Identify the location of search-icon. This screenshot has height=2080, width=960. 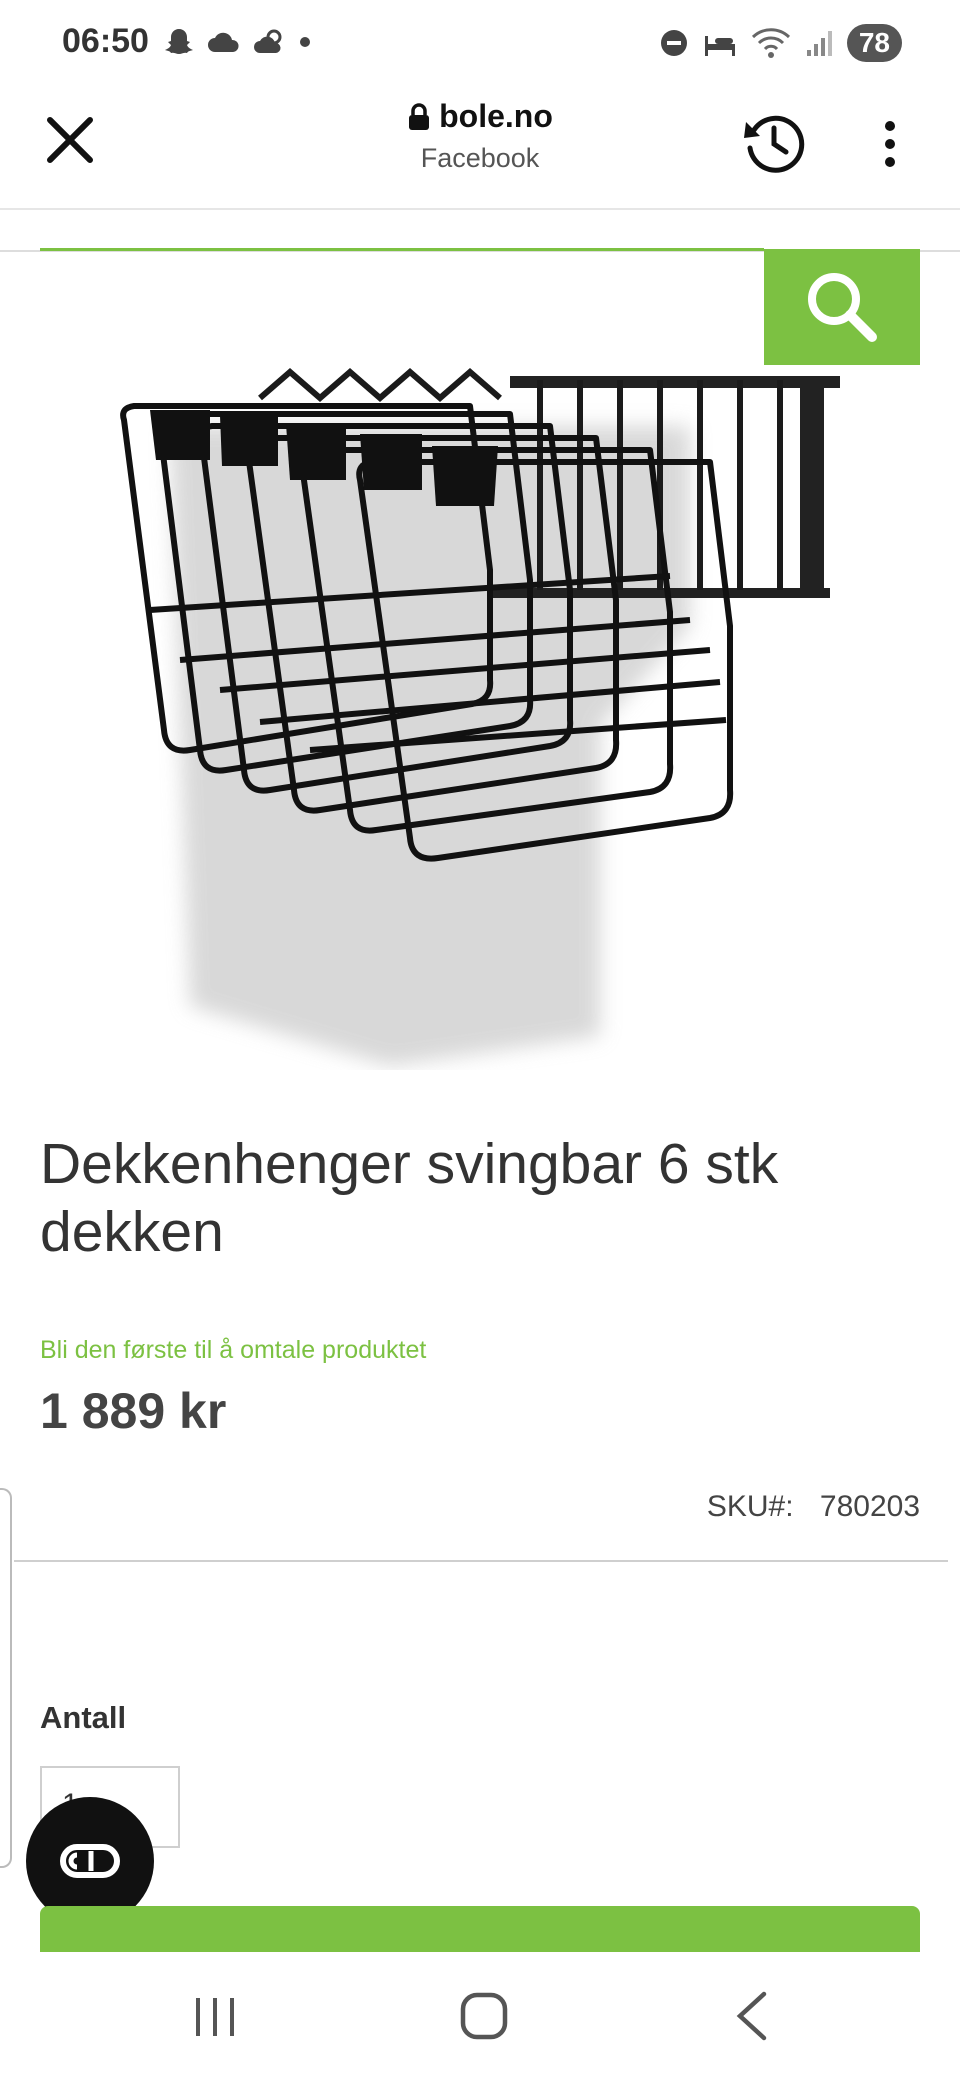
(842, 307).